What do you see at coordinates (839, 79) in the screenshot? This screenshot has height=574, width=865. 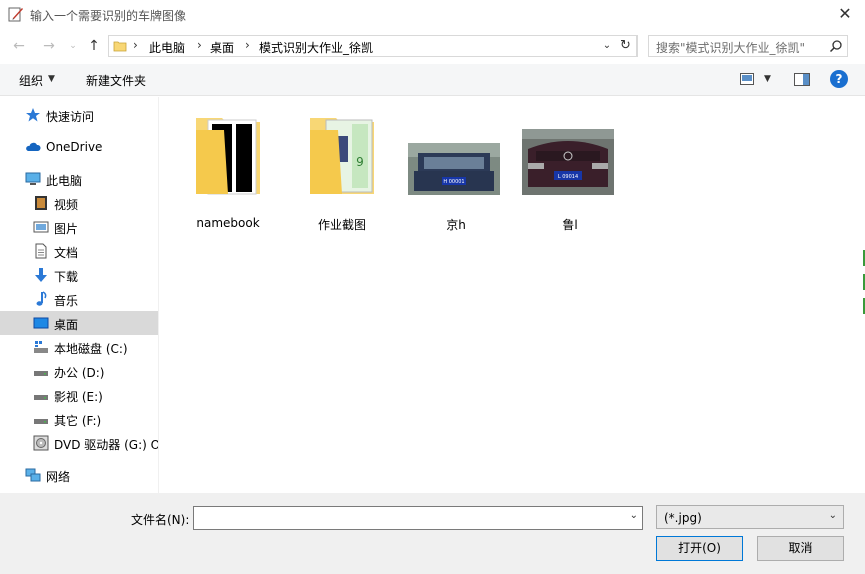 I see `help-icon: ?` at bounding box center [839, 79].